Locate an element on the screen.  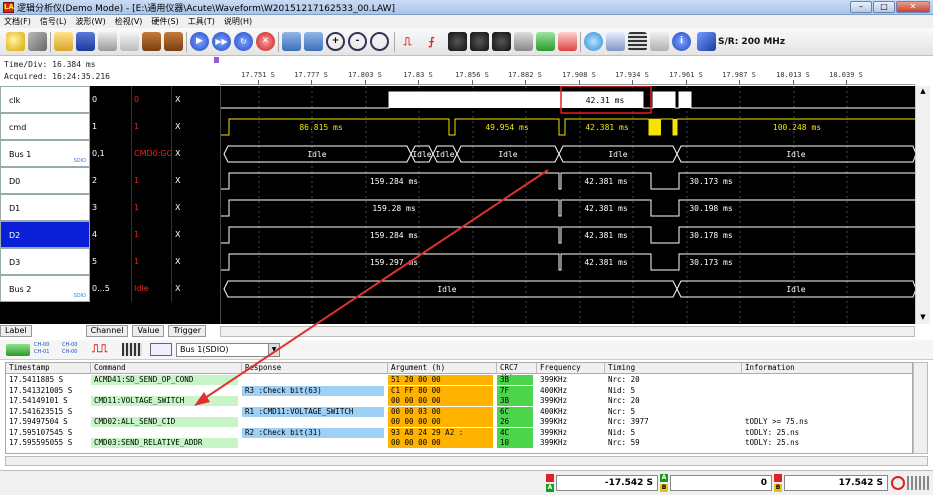
signal-label: D1 is located at coordinates (45, 207).